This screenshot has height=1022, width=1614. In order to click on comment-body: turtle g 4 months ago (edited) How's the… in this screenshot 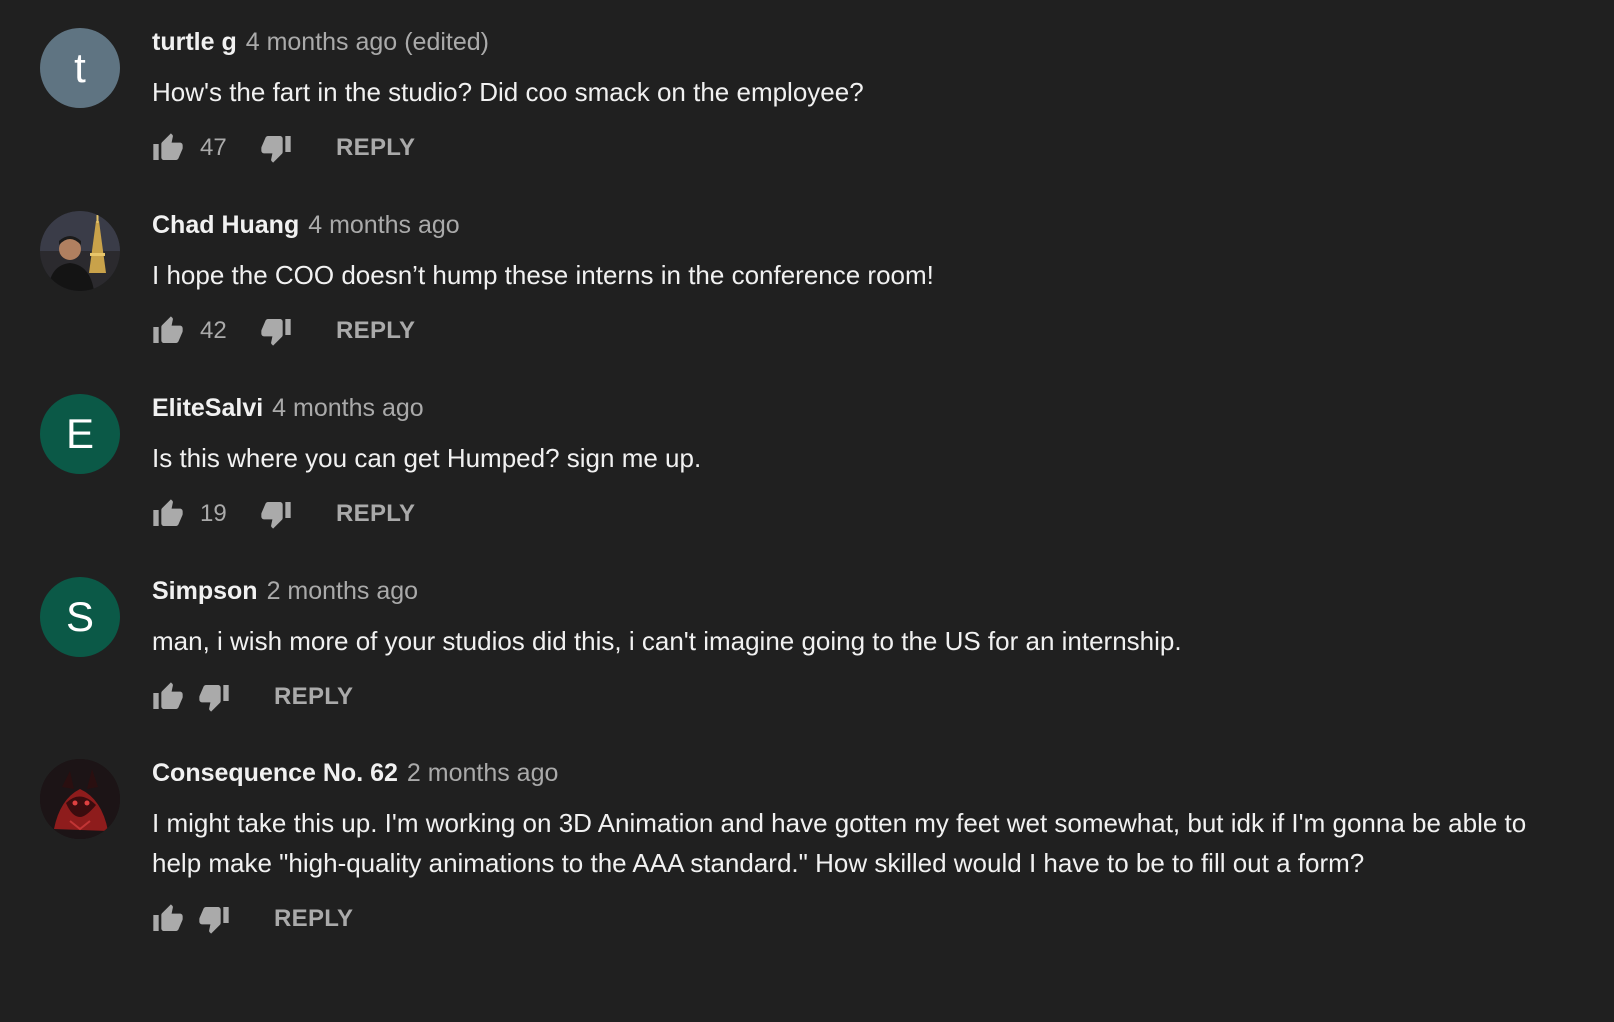, I will do `click(852, 96)`.